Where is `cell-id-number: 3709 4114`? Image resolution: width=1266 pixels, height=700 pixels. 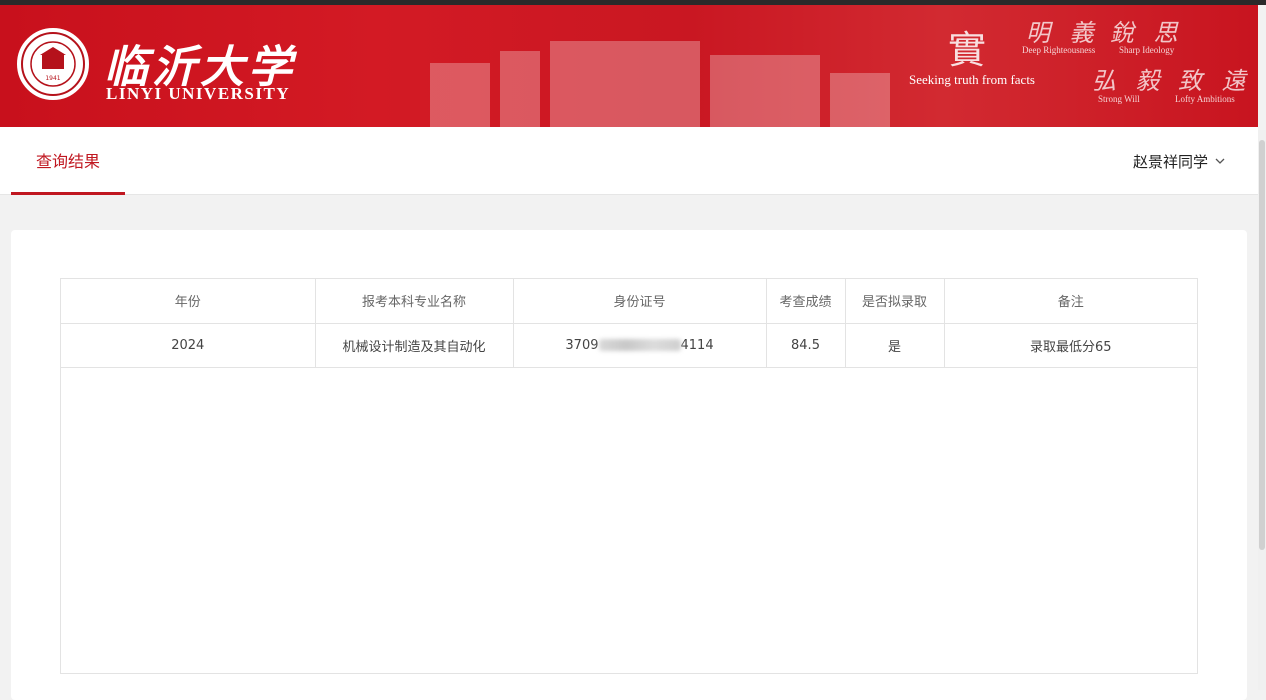 cell-id-number: 3709 4114 is located at coordinates (640, 345).